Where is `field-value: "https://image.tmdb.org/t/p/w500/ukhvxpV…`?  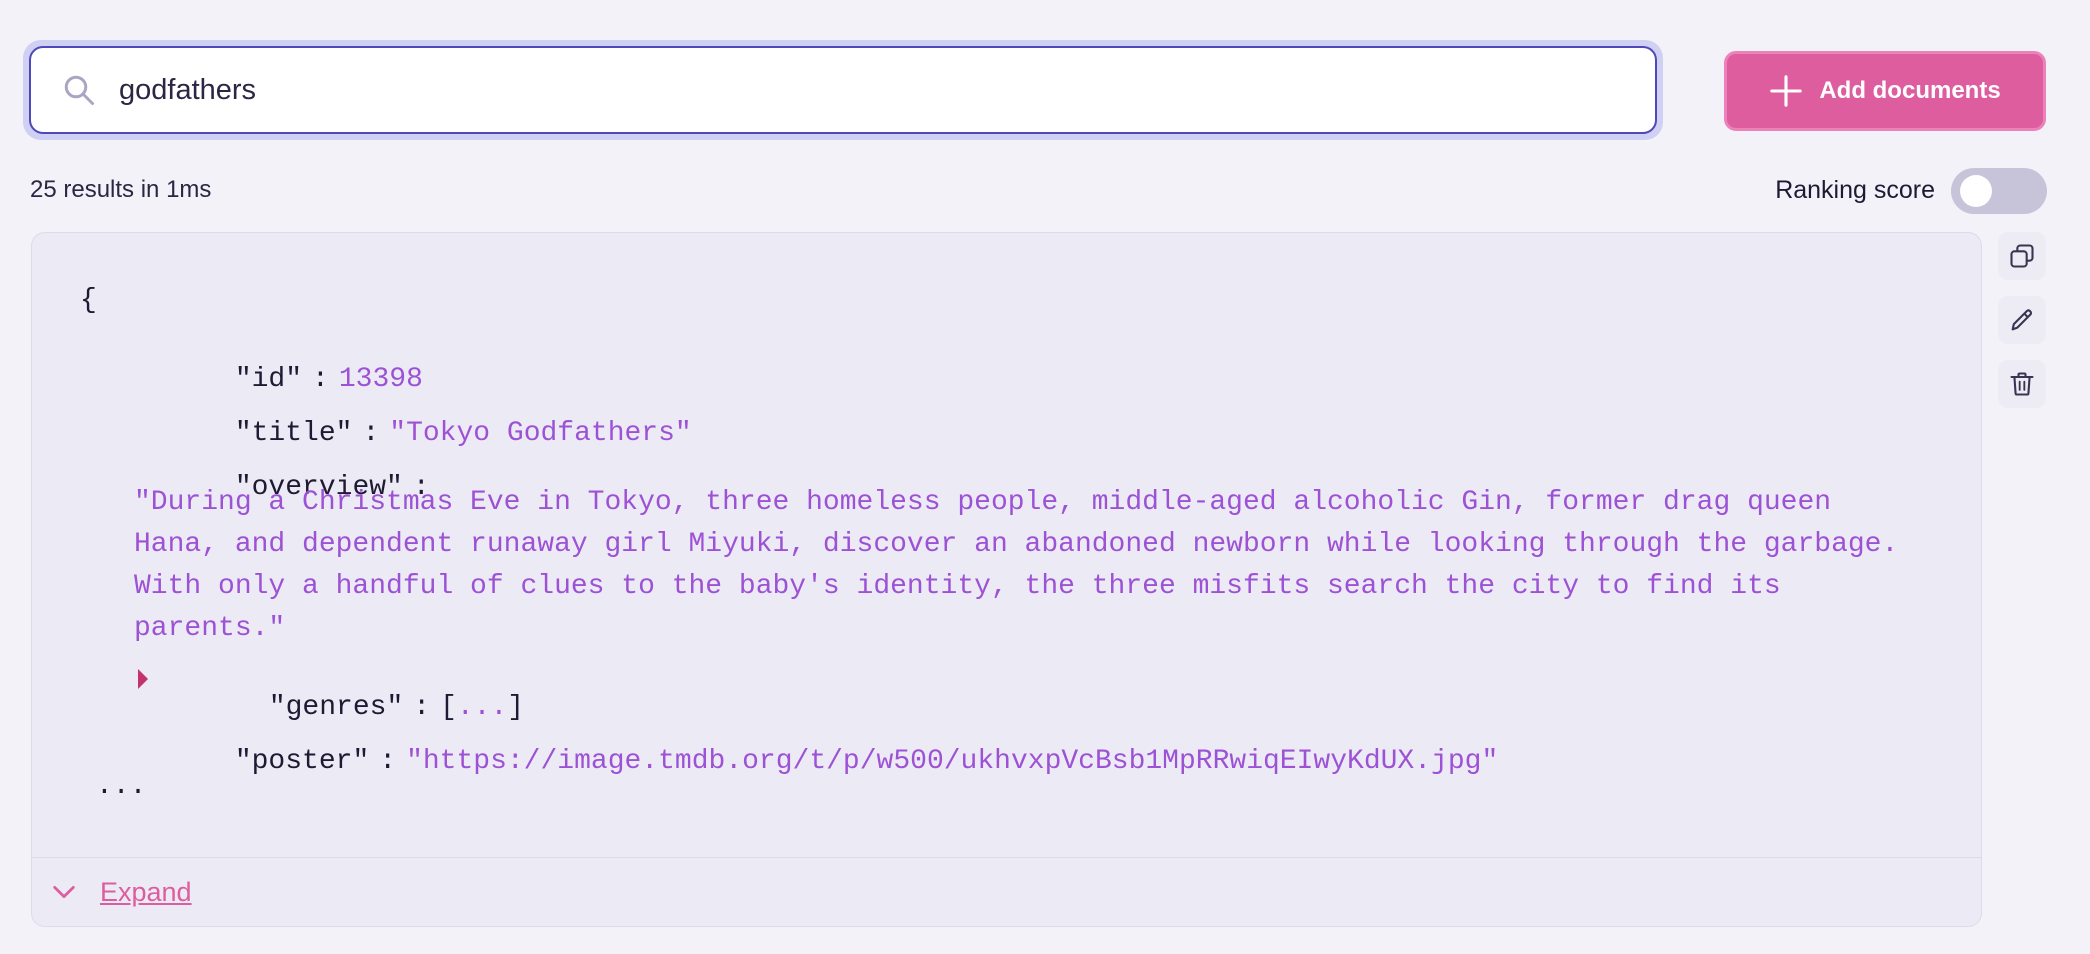
field-value: "https://image.tmdb.org/t/p/w500/ukhvxpV… is located at coordinates (952, 761).